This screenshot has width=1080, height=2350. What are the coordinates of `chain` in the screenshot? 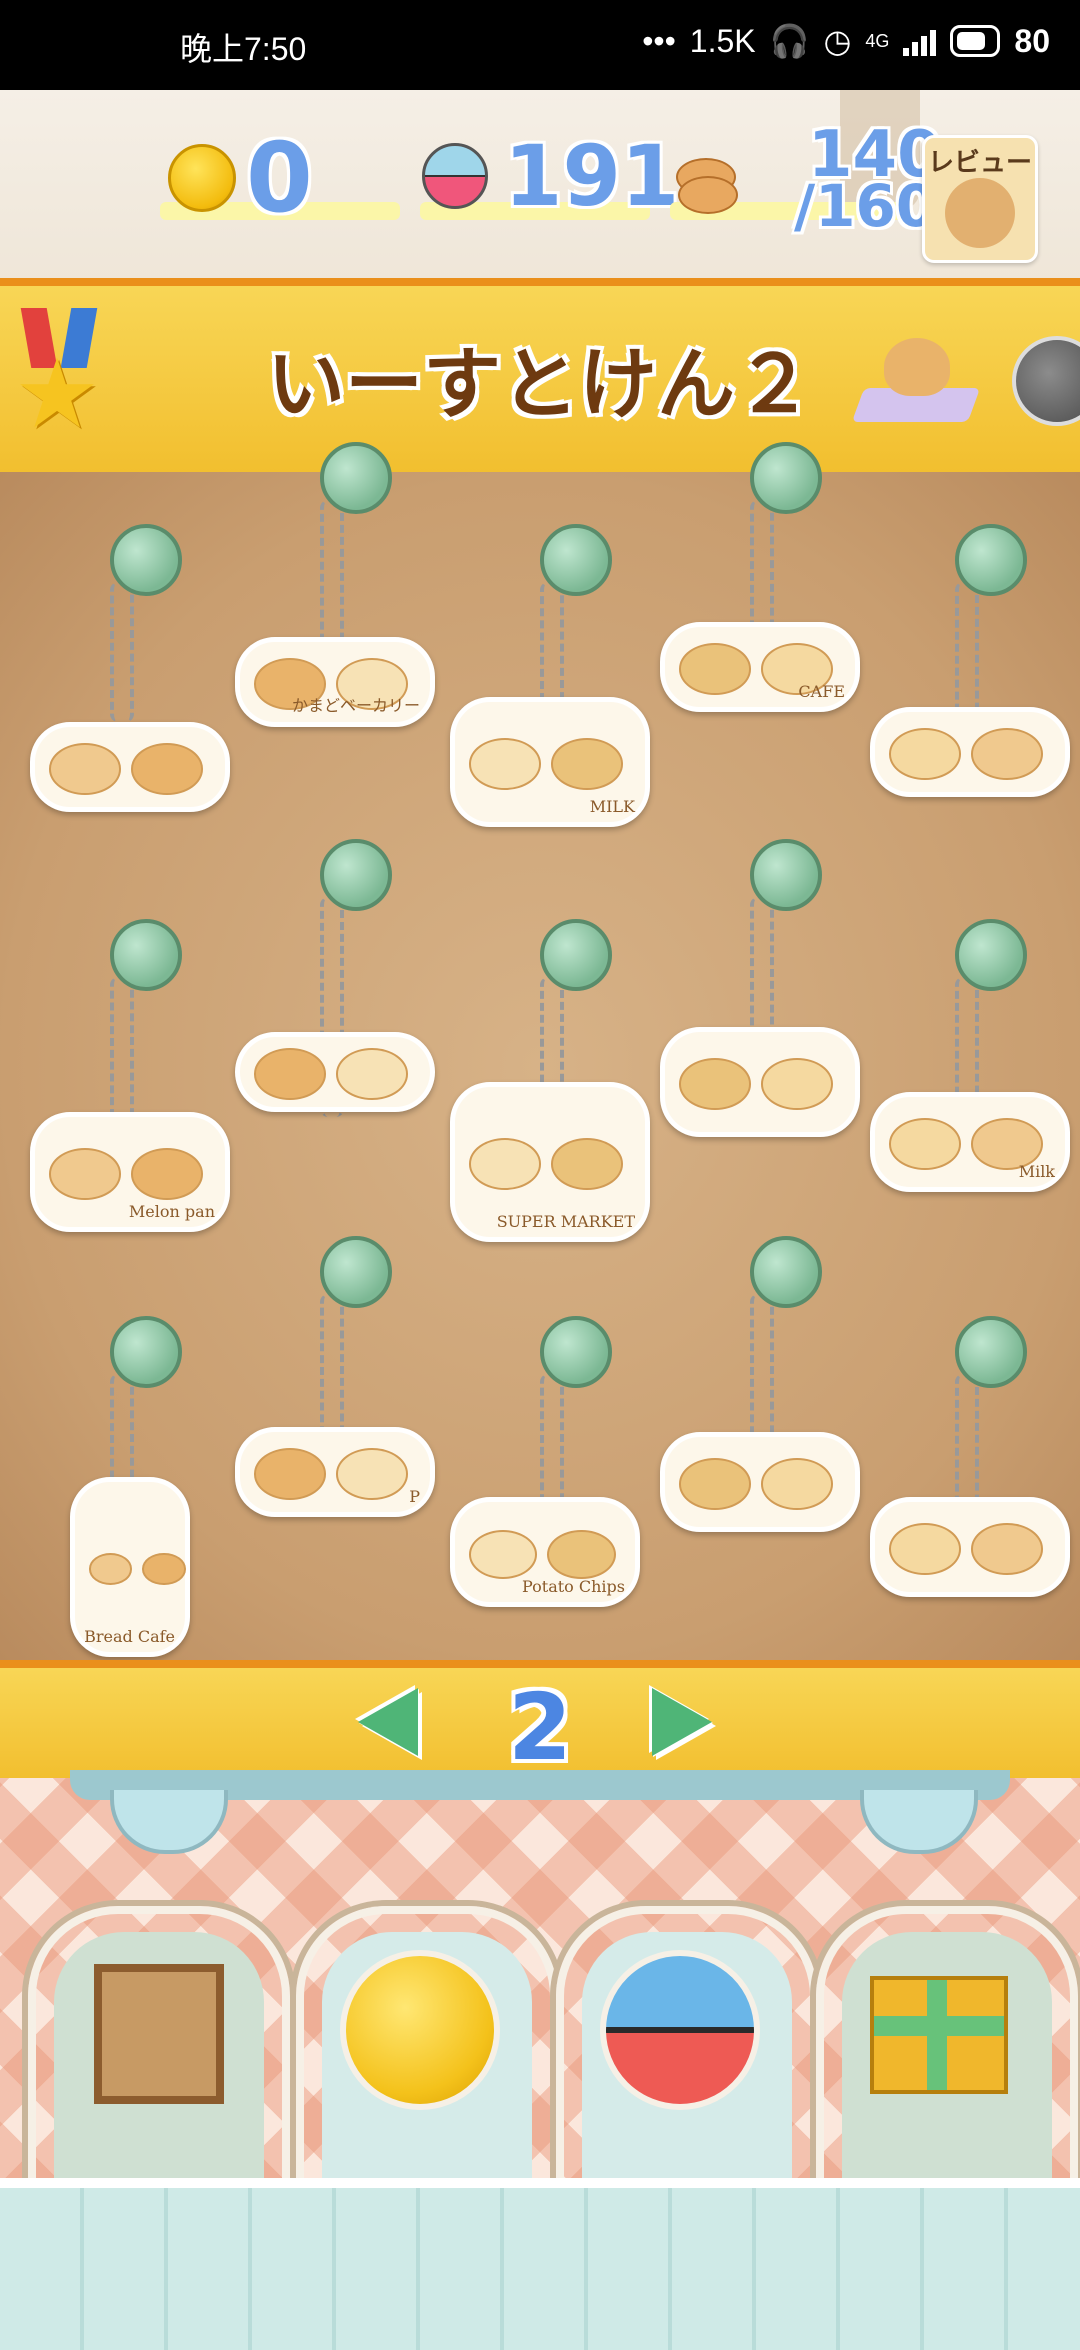 It's located at (122, 652).